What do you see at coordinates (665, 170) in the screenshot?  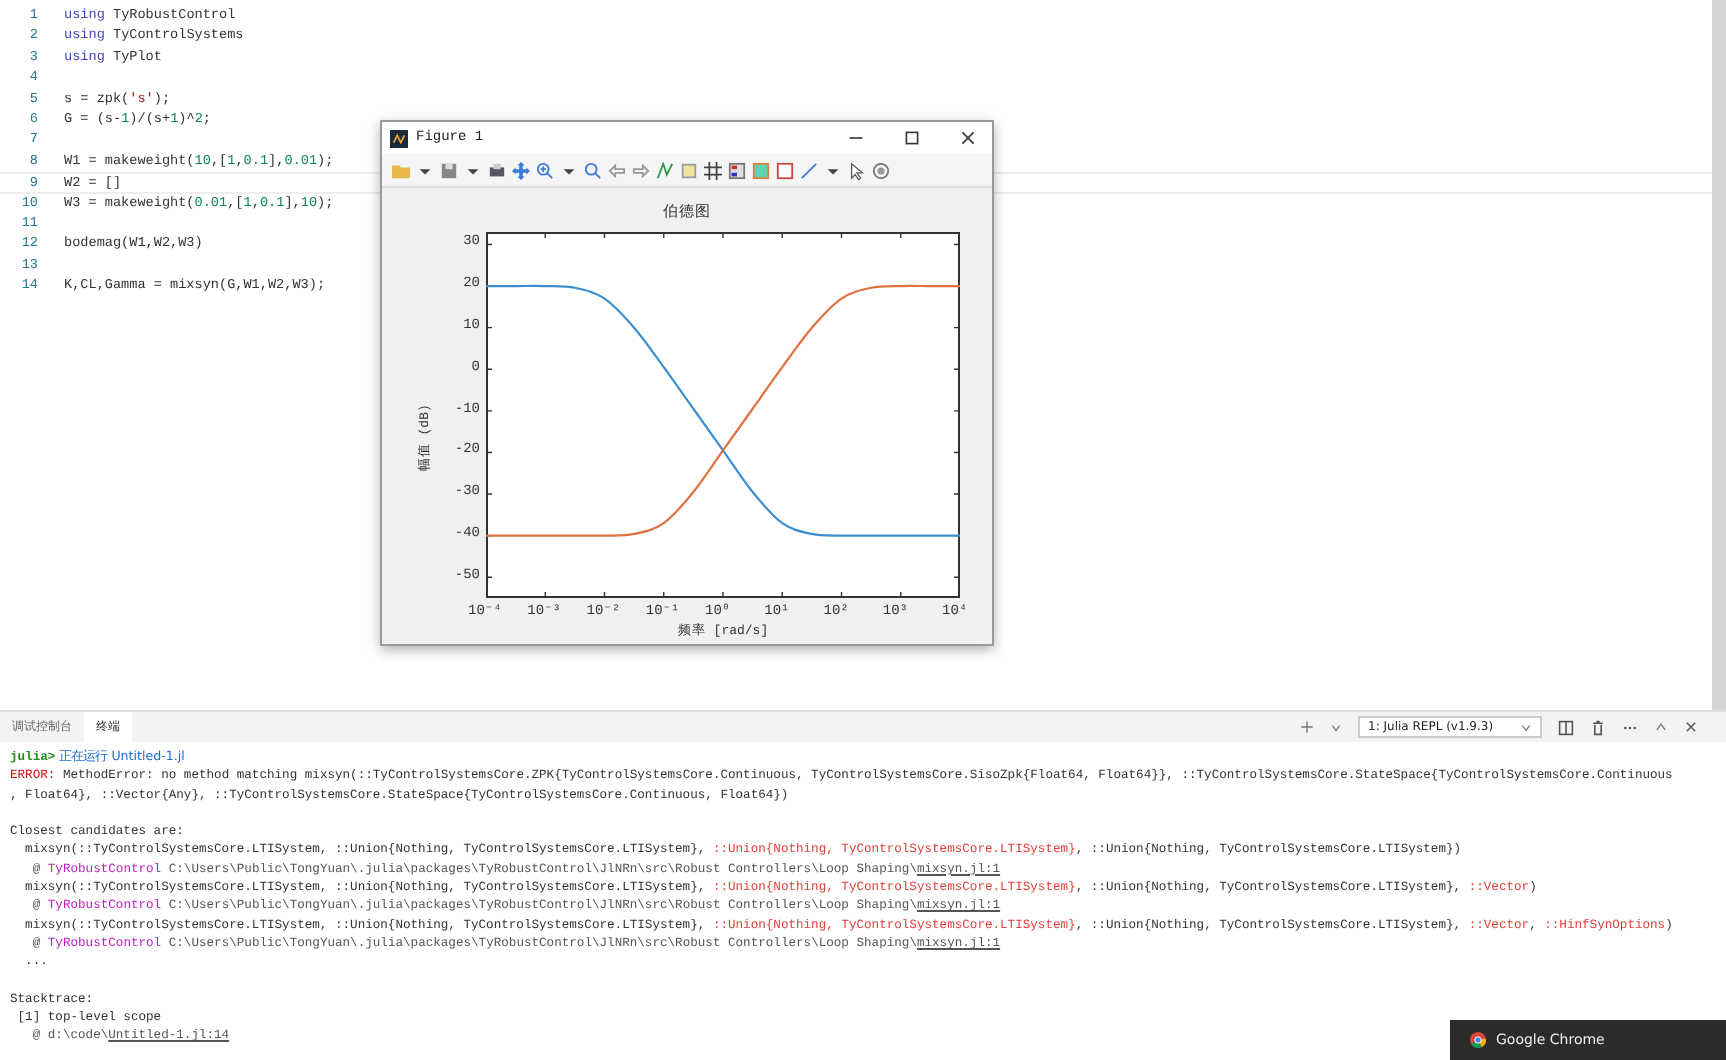 I see `data-cursor-icon` at bounding box center [665, 170].